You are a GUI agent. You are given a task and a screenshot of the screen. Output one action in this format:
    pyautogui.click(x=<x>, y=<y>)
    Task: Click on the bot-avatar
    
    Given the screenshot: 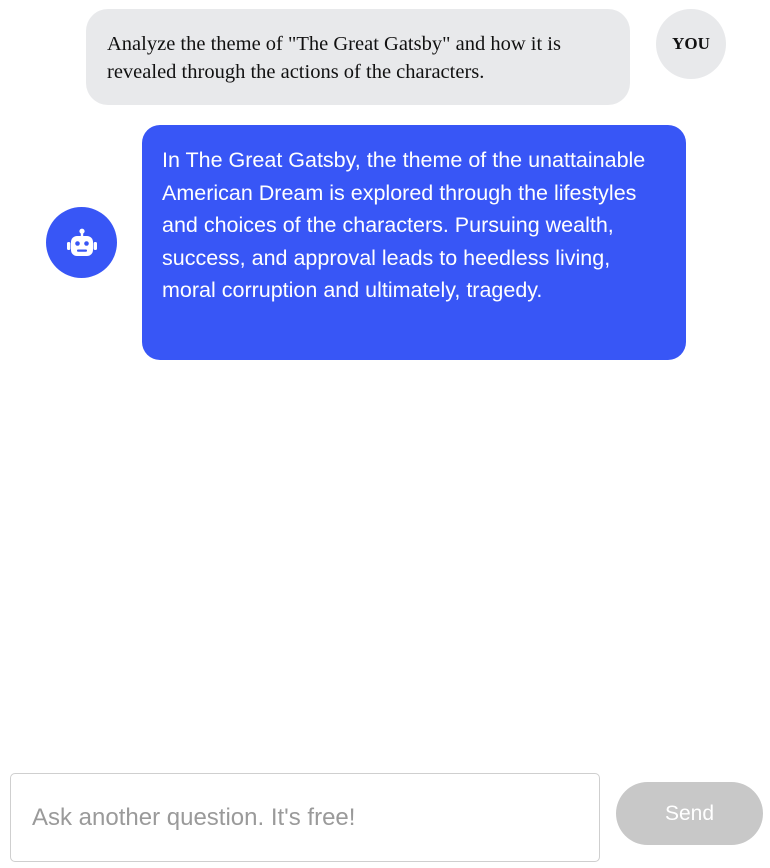 What is the action you would take?
    pyautogui.click(x=81, y=242)
    